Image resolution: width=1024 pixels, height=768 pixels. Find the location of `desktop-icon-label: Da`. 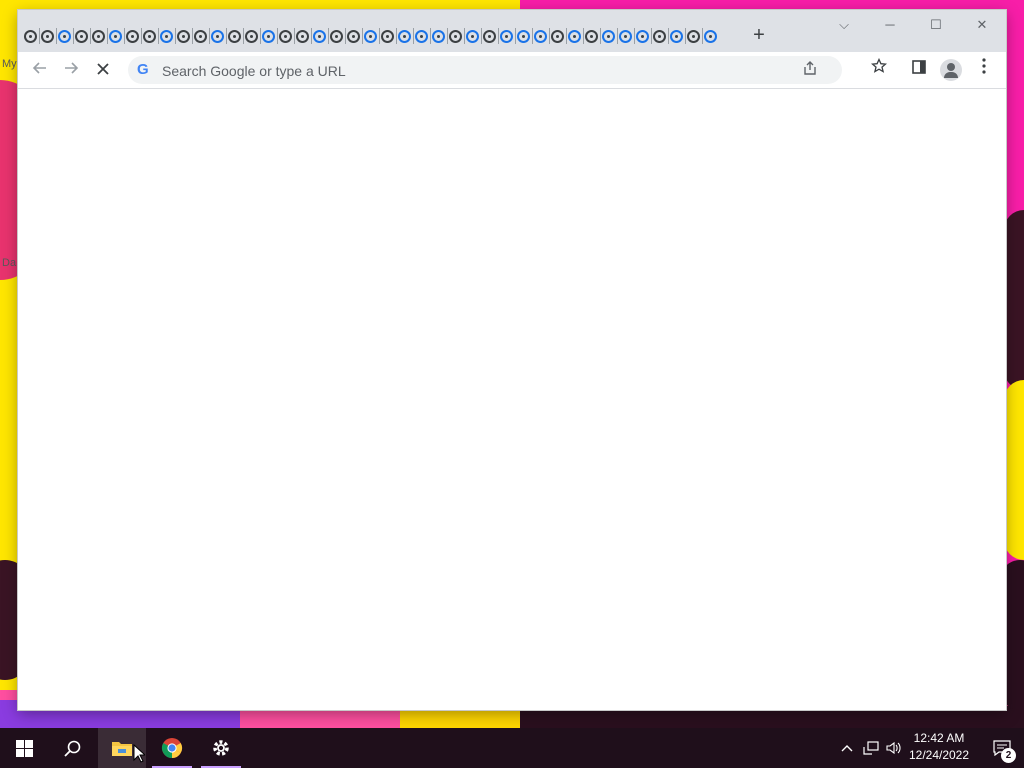

desktop-icon-label: Da is located at coordinates (9, 263).